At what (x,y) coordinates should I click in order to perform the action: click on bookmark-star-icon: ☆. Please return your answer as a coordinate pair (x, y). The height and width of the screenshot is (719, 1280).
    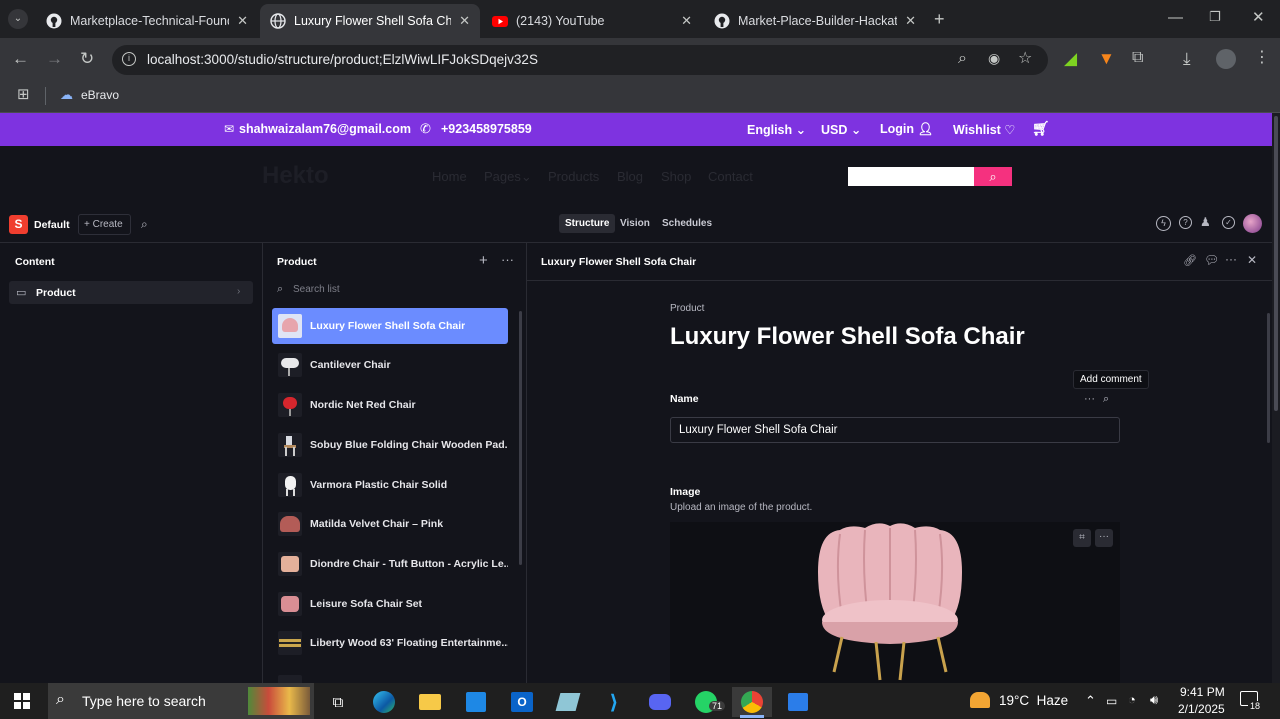
    Looking at the image, I should click on (1025, 59).